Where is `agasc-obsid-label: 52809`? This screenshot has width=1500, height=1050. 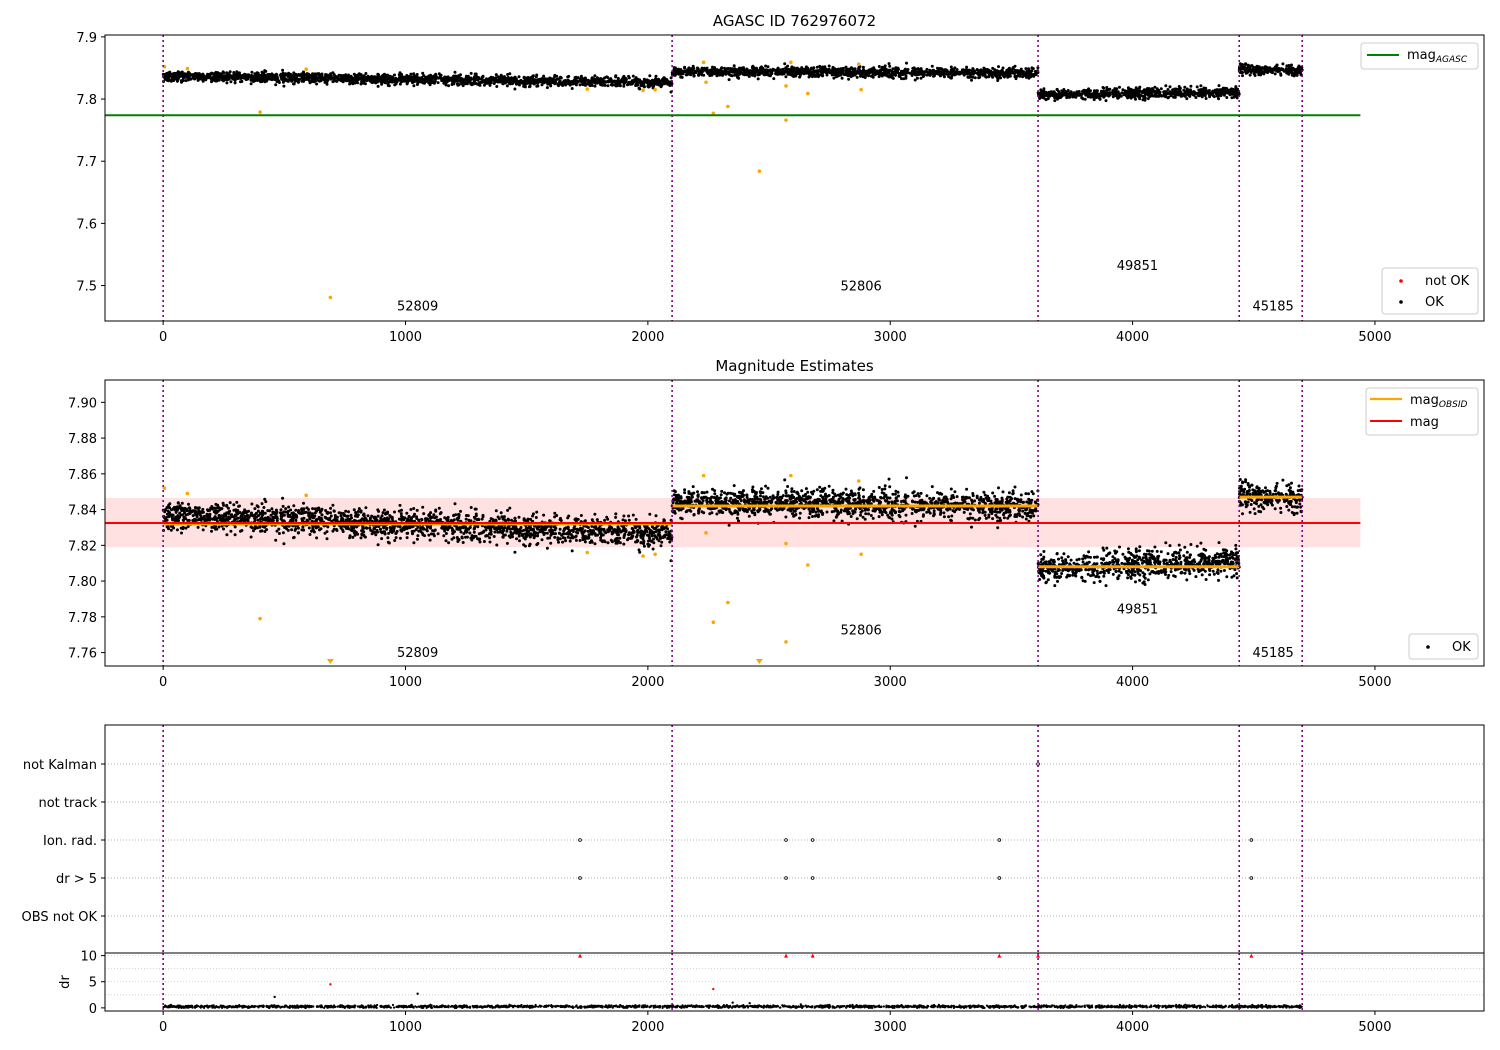
agasc-obsid-label: 52809 is located at coordinates (417, 306).